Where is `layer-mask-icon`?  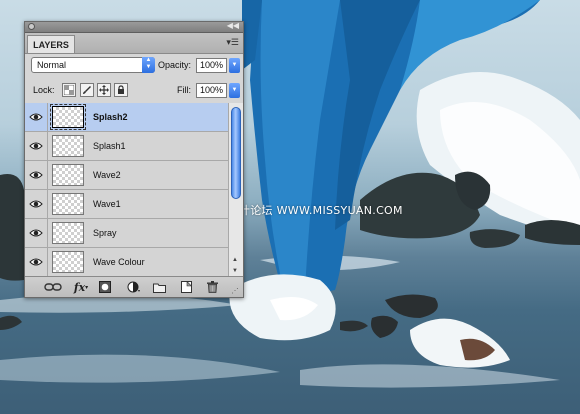 layer-mask-icon is located at coordinates (105, 287).